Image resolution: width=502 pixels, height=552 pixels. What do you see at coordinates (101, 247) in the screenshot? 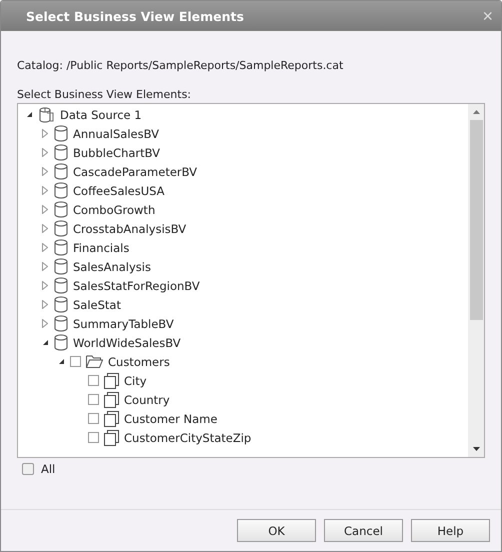
I see `tree-item: Financials` at bounding box center [101, 247].